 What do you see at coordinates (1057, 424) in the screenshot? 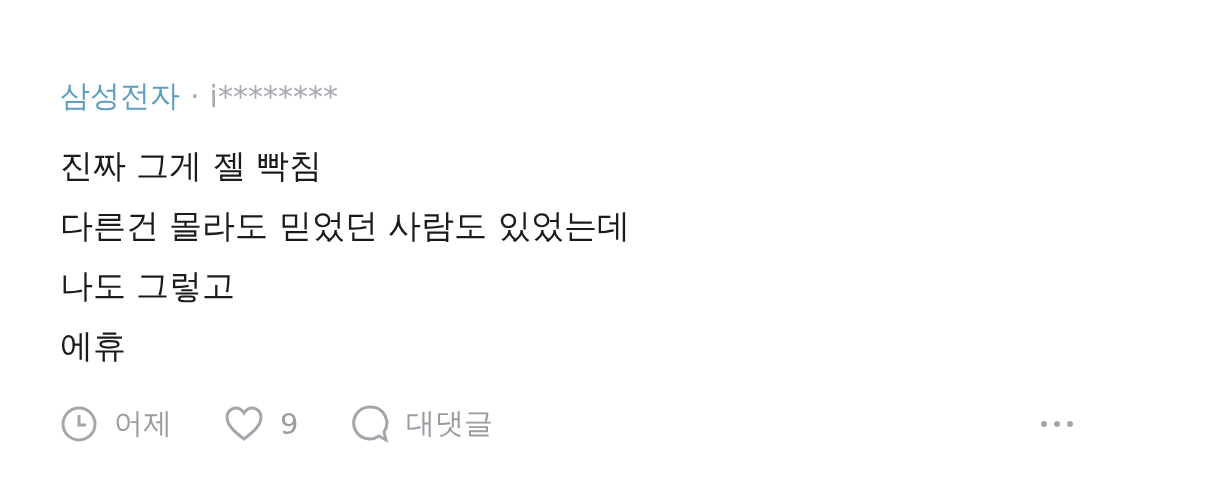
I see `more-icon` at bounding box center [1057, 424].